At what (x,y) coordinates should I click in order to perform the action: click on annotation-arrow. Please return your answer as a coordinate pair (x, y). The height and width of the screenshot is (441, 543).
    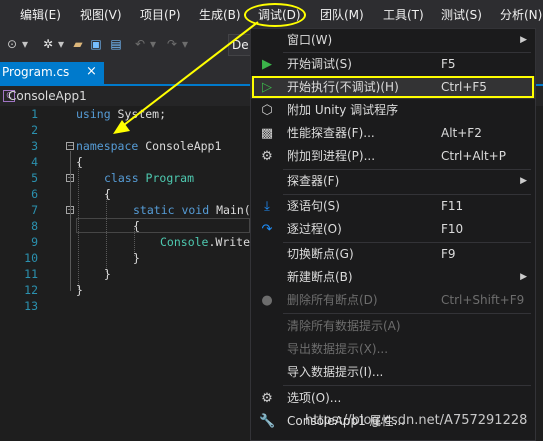
    Looking at the image, I should click on (186, 77).